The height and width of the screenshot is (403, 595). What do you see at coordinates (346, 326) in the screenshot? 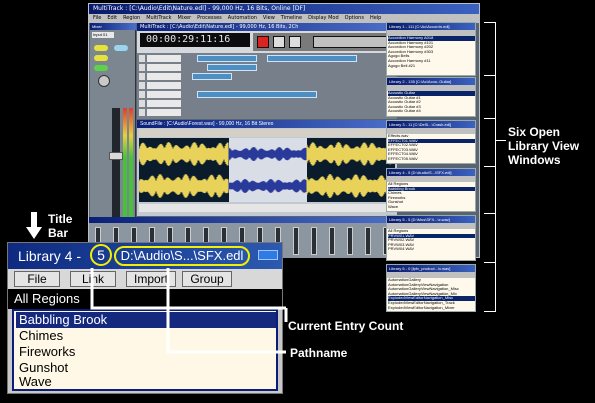
I see `entry-count-label: Current Entry Count` at bounding box center [346, 326].